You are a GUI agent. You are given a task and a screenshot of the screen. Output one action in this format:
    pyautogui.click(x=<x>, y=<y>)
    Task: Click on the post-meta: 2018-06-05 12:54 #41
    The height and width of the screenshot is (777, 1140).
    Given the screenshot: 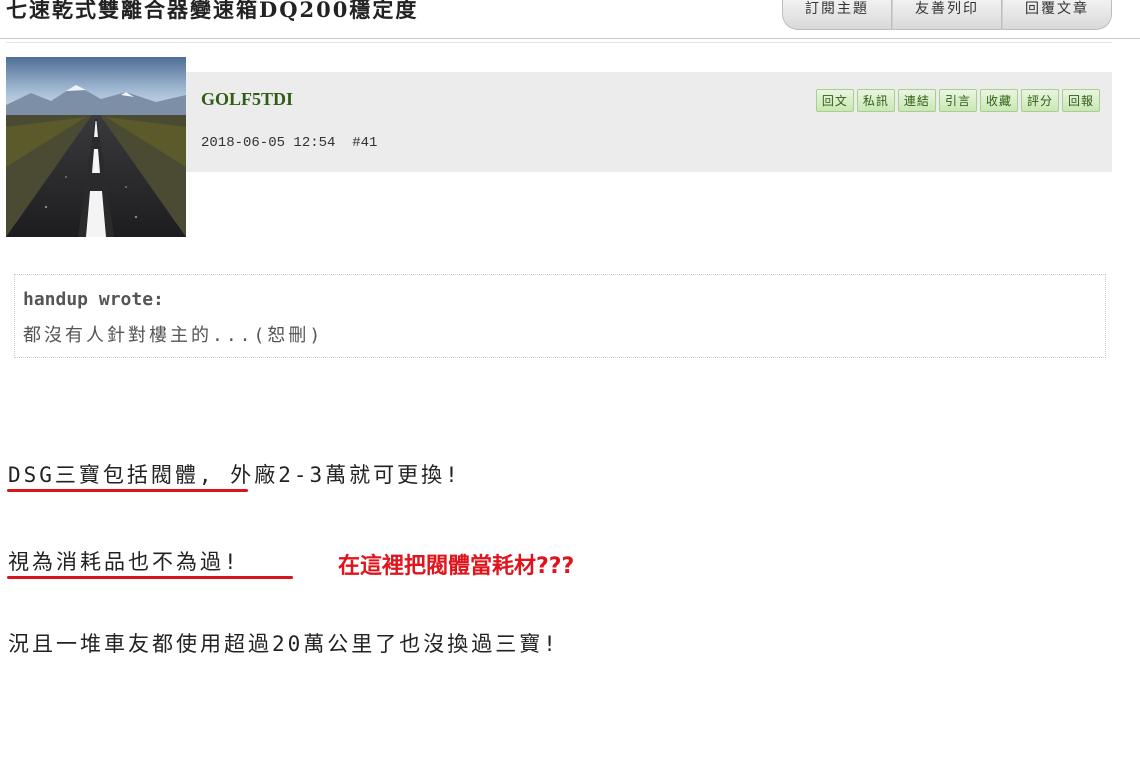 What is the action you would take?
    pyautogui.click(x=289, y=143)
    